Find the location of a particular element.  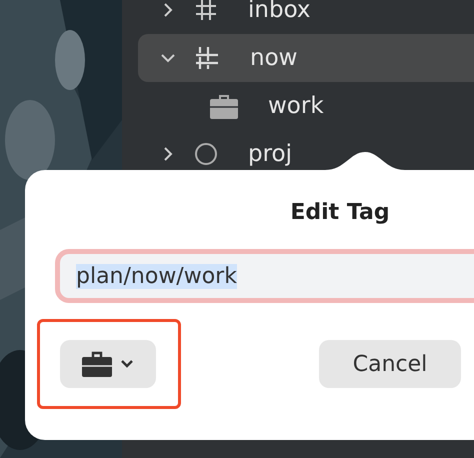

sidebar-item-label: work is located at coordinates (296, 106).